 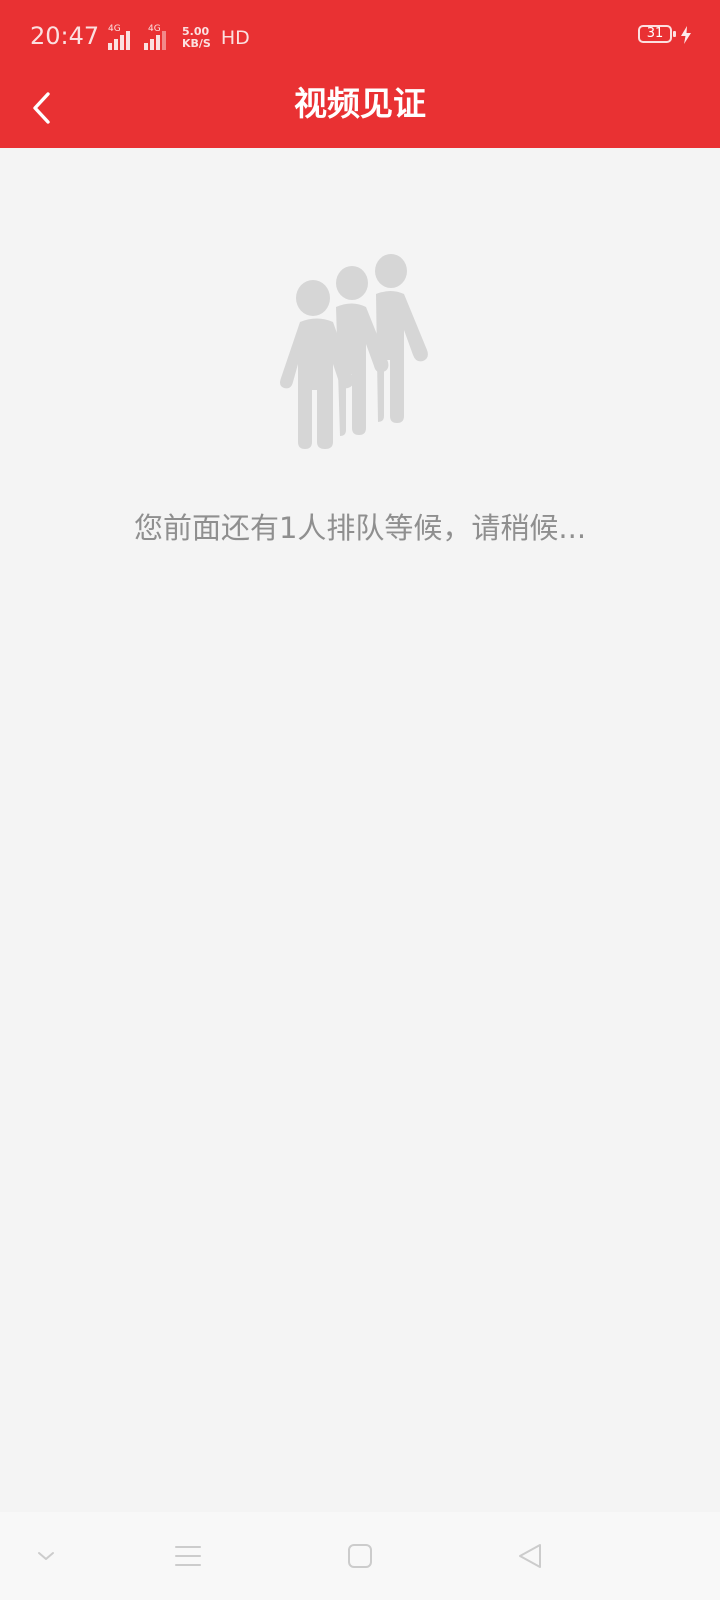 I want to click on menu-icon, so click(x=188, y=1556).